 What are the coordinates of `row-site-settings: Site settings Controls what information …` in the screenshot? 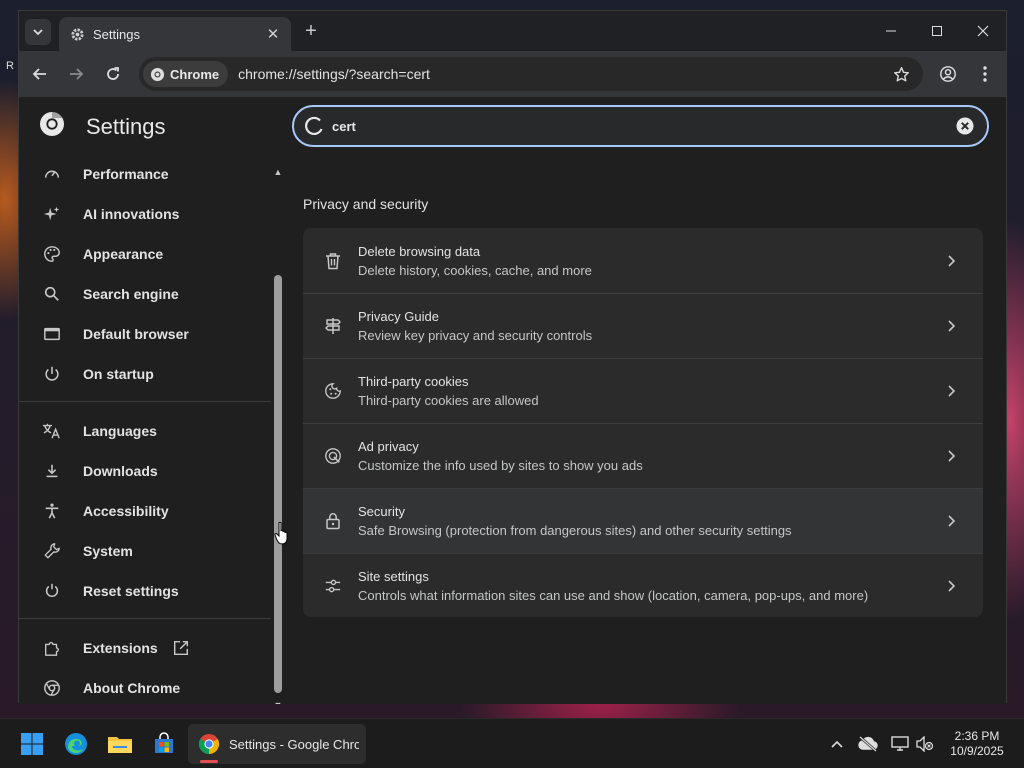 It's located at (643, 585).